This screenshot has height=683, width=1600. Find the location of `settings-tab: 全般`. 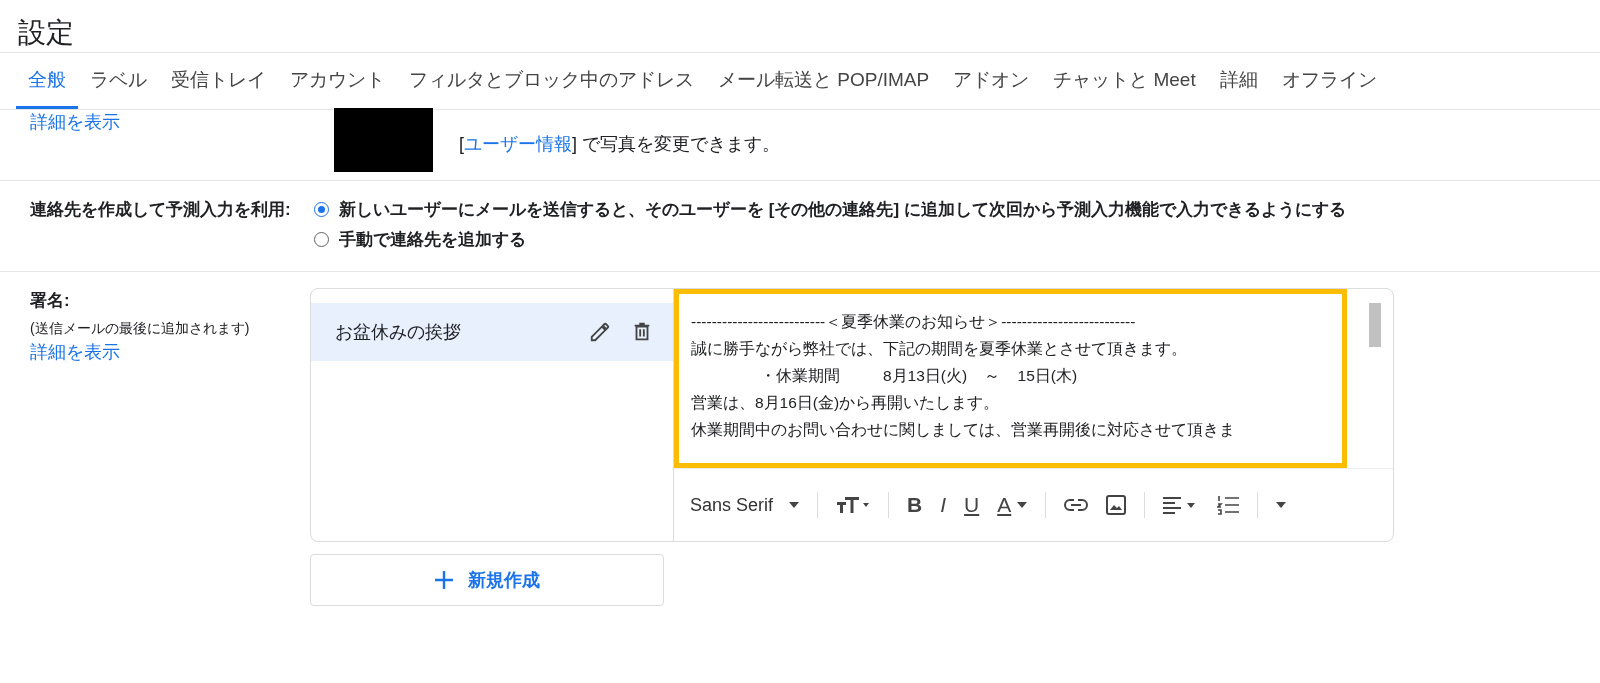

settings-tab: 全般 is located at coordinates (47, 81).